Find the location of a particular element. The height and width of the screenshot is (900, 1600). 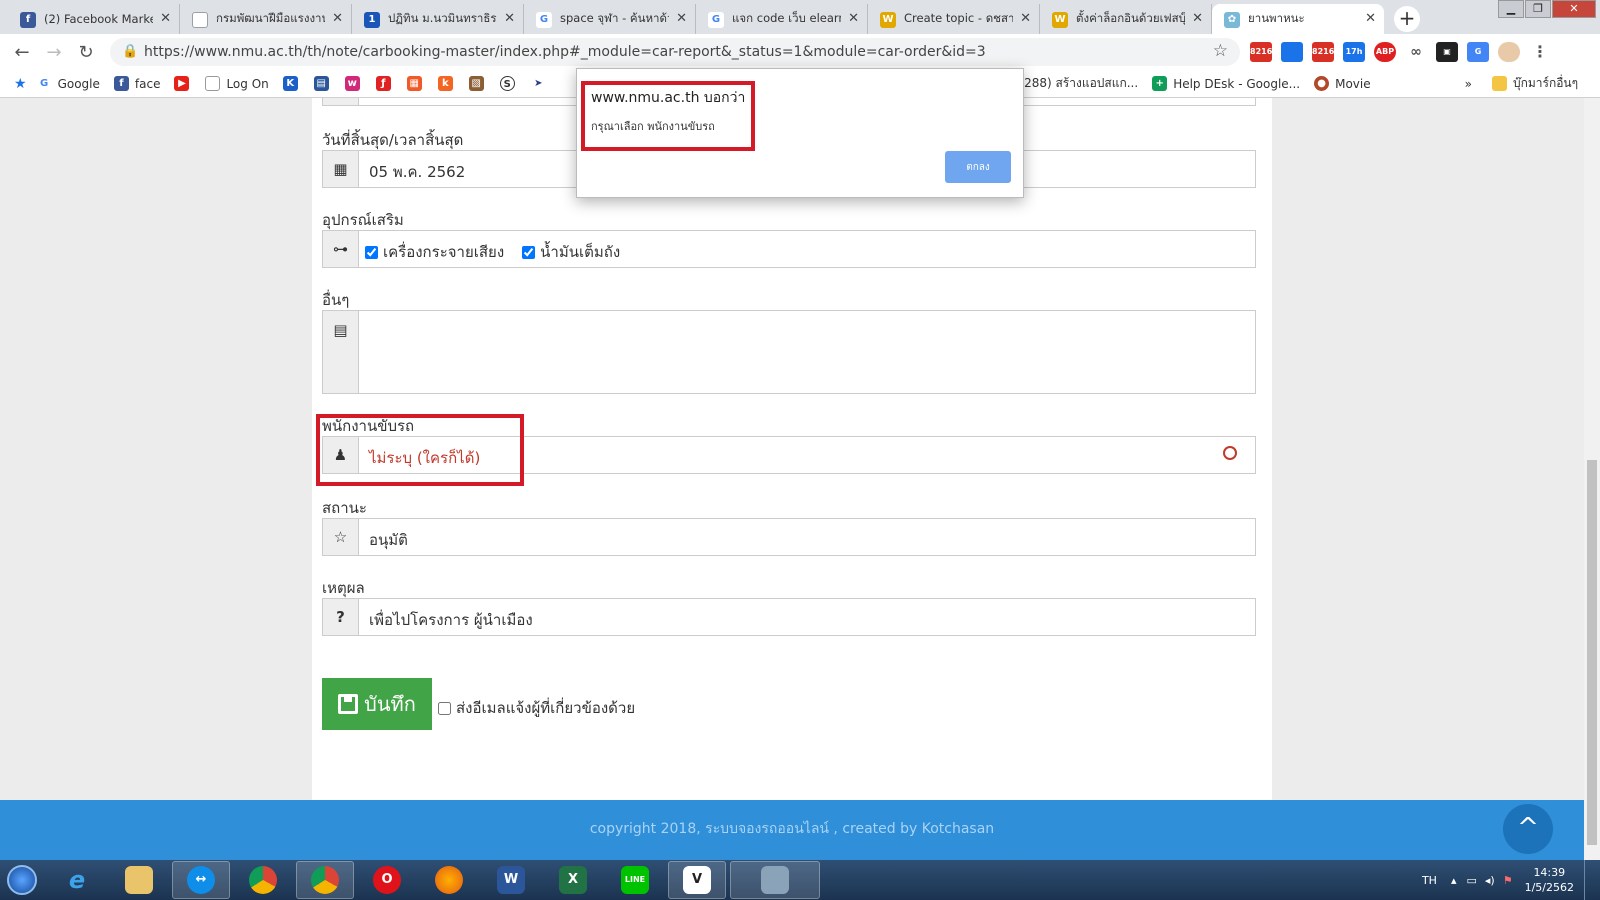

full-tank-checkbox is located at coordinates (529, 252).